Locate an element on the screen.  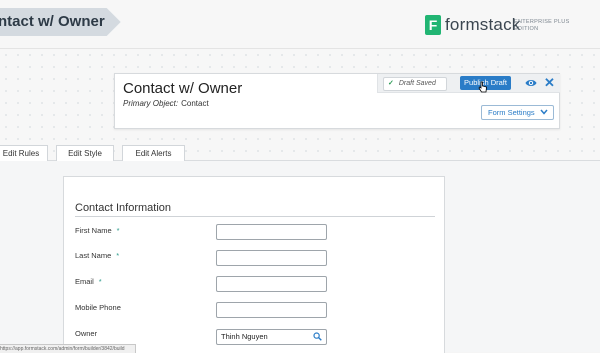
edition-line-2: EDITION is located at coordinates (526, 29).